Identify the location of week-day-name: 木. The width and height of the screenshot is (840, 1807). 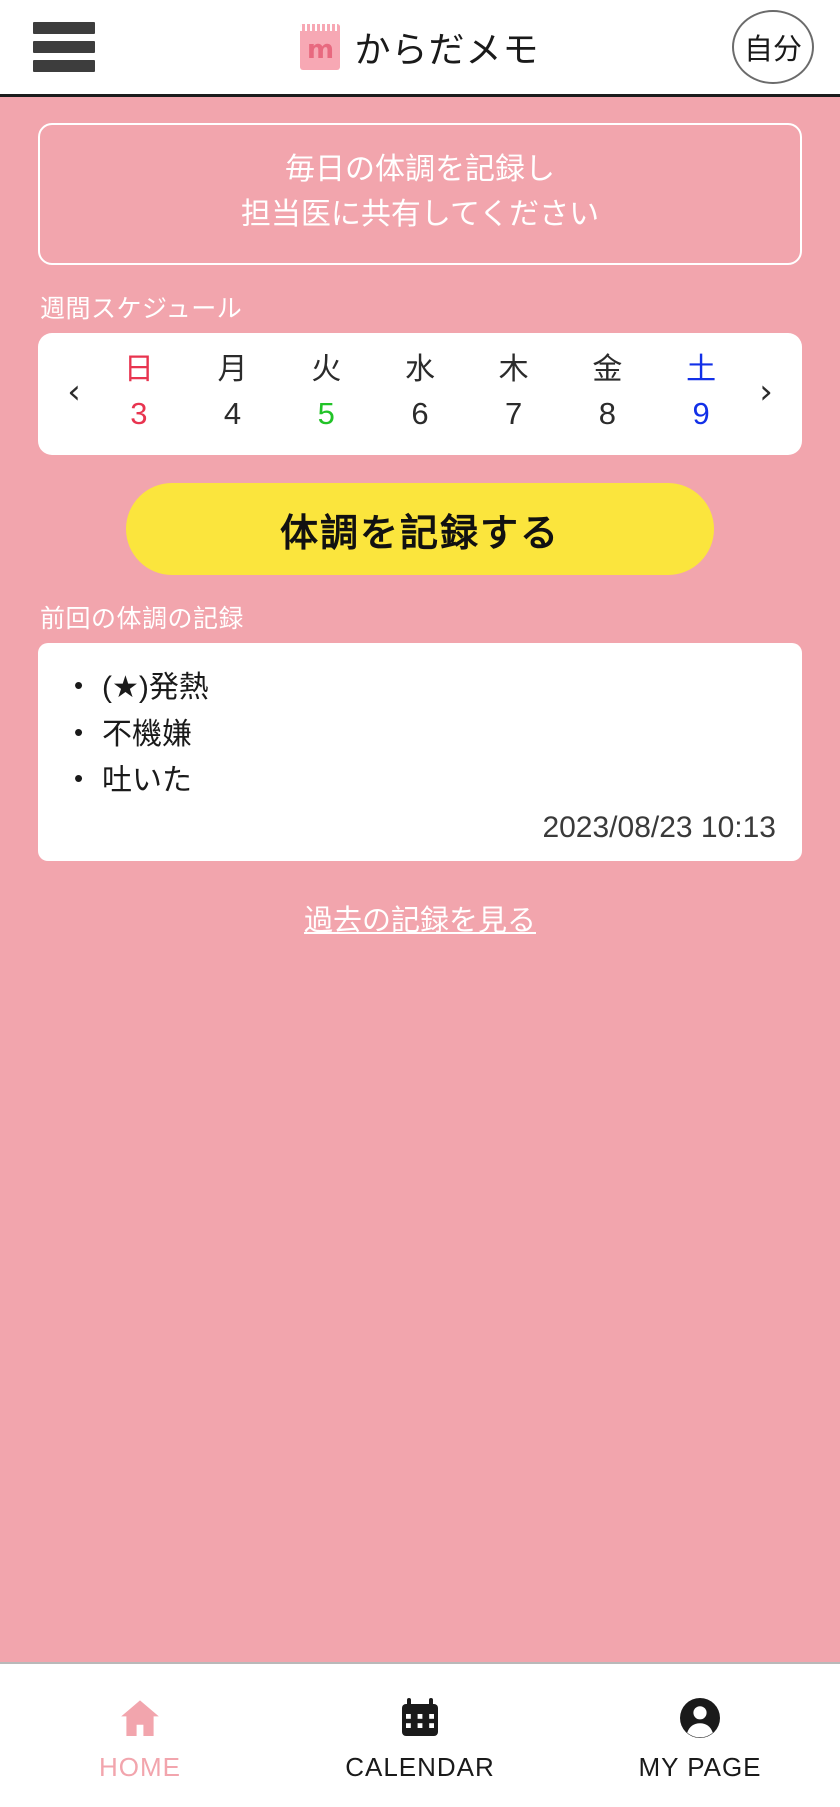
(513, 369).